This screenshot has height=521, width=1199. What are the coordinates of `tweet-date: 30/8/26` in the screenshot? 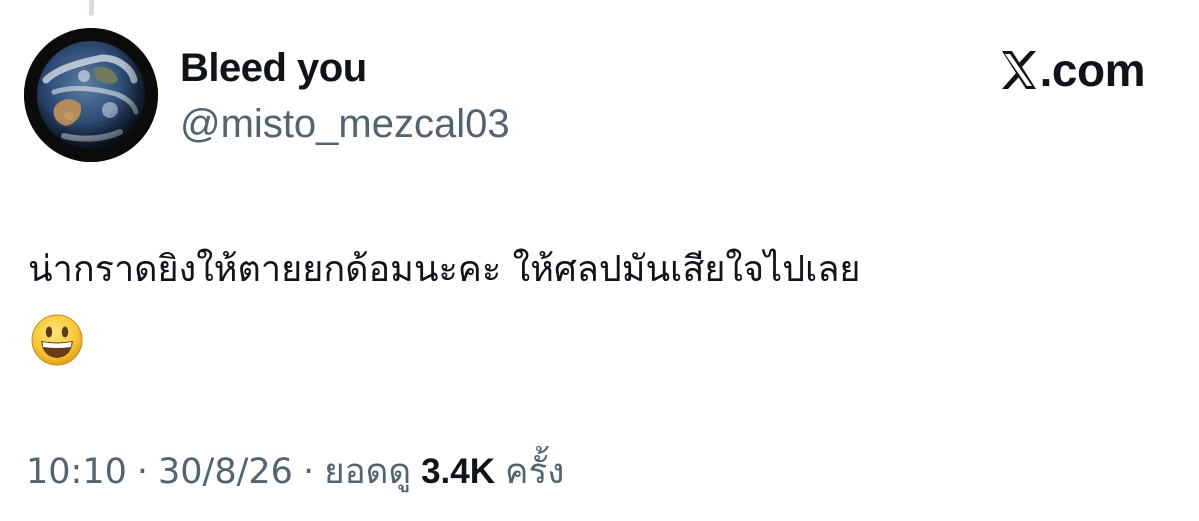 It's located at (225, 472).